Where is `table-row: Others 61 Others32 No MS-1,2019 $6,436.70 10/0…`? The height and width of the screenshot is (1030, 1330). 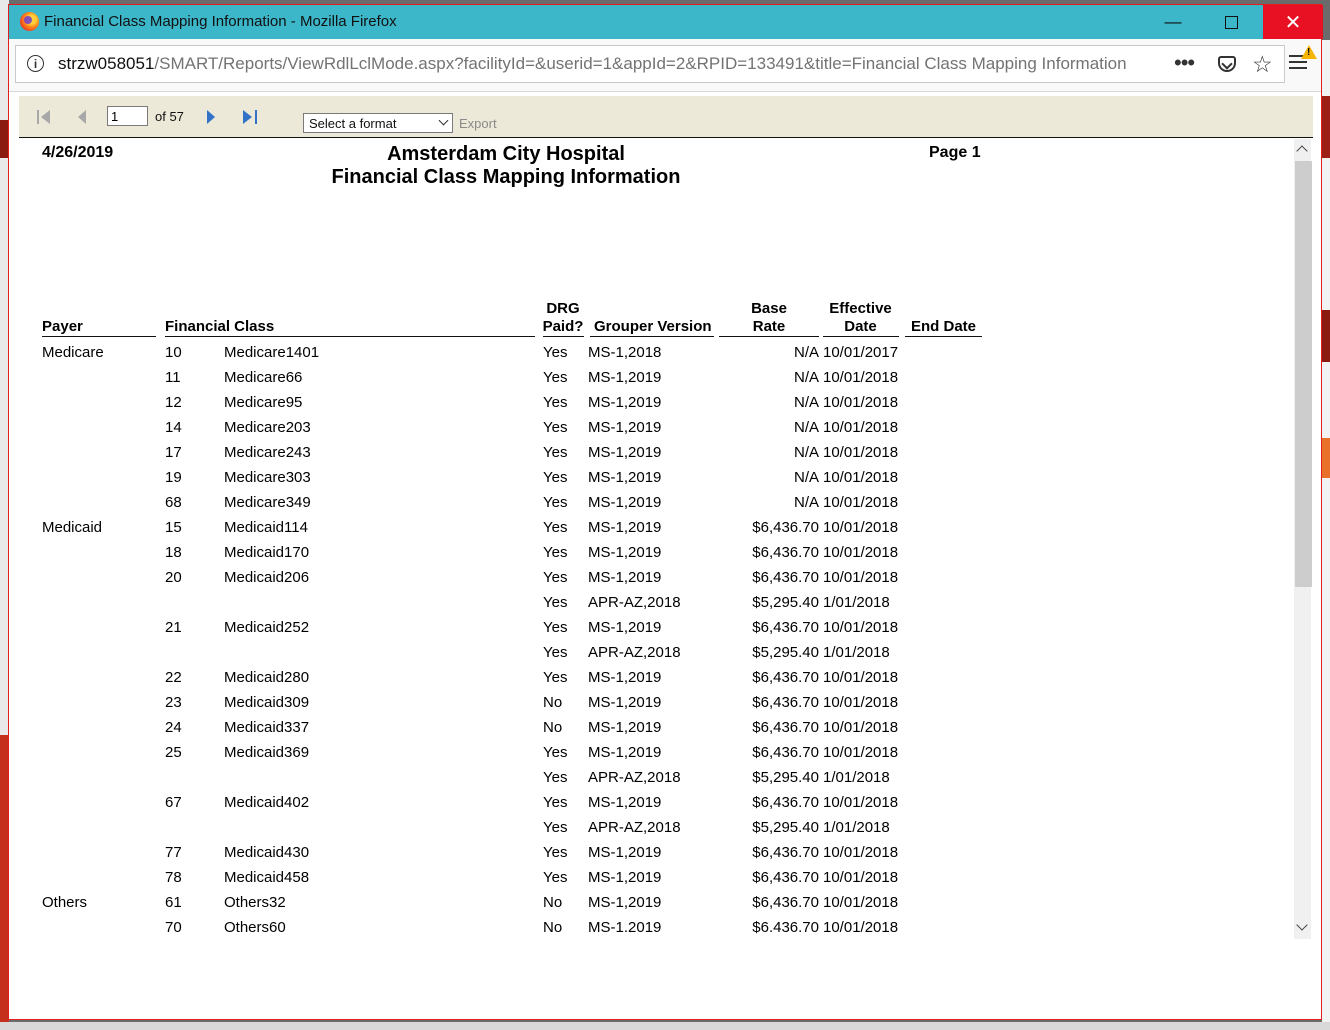 table-row: Others 61 Others32 No MS-1,2019 $6,436.70 10/0… is located at coordinates (519, 906).